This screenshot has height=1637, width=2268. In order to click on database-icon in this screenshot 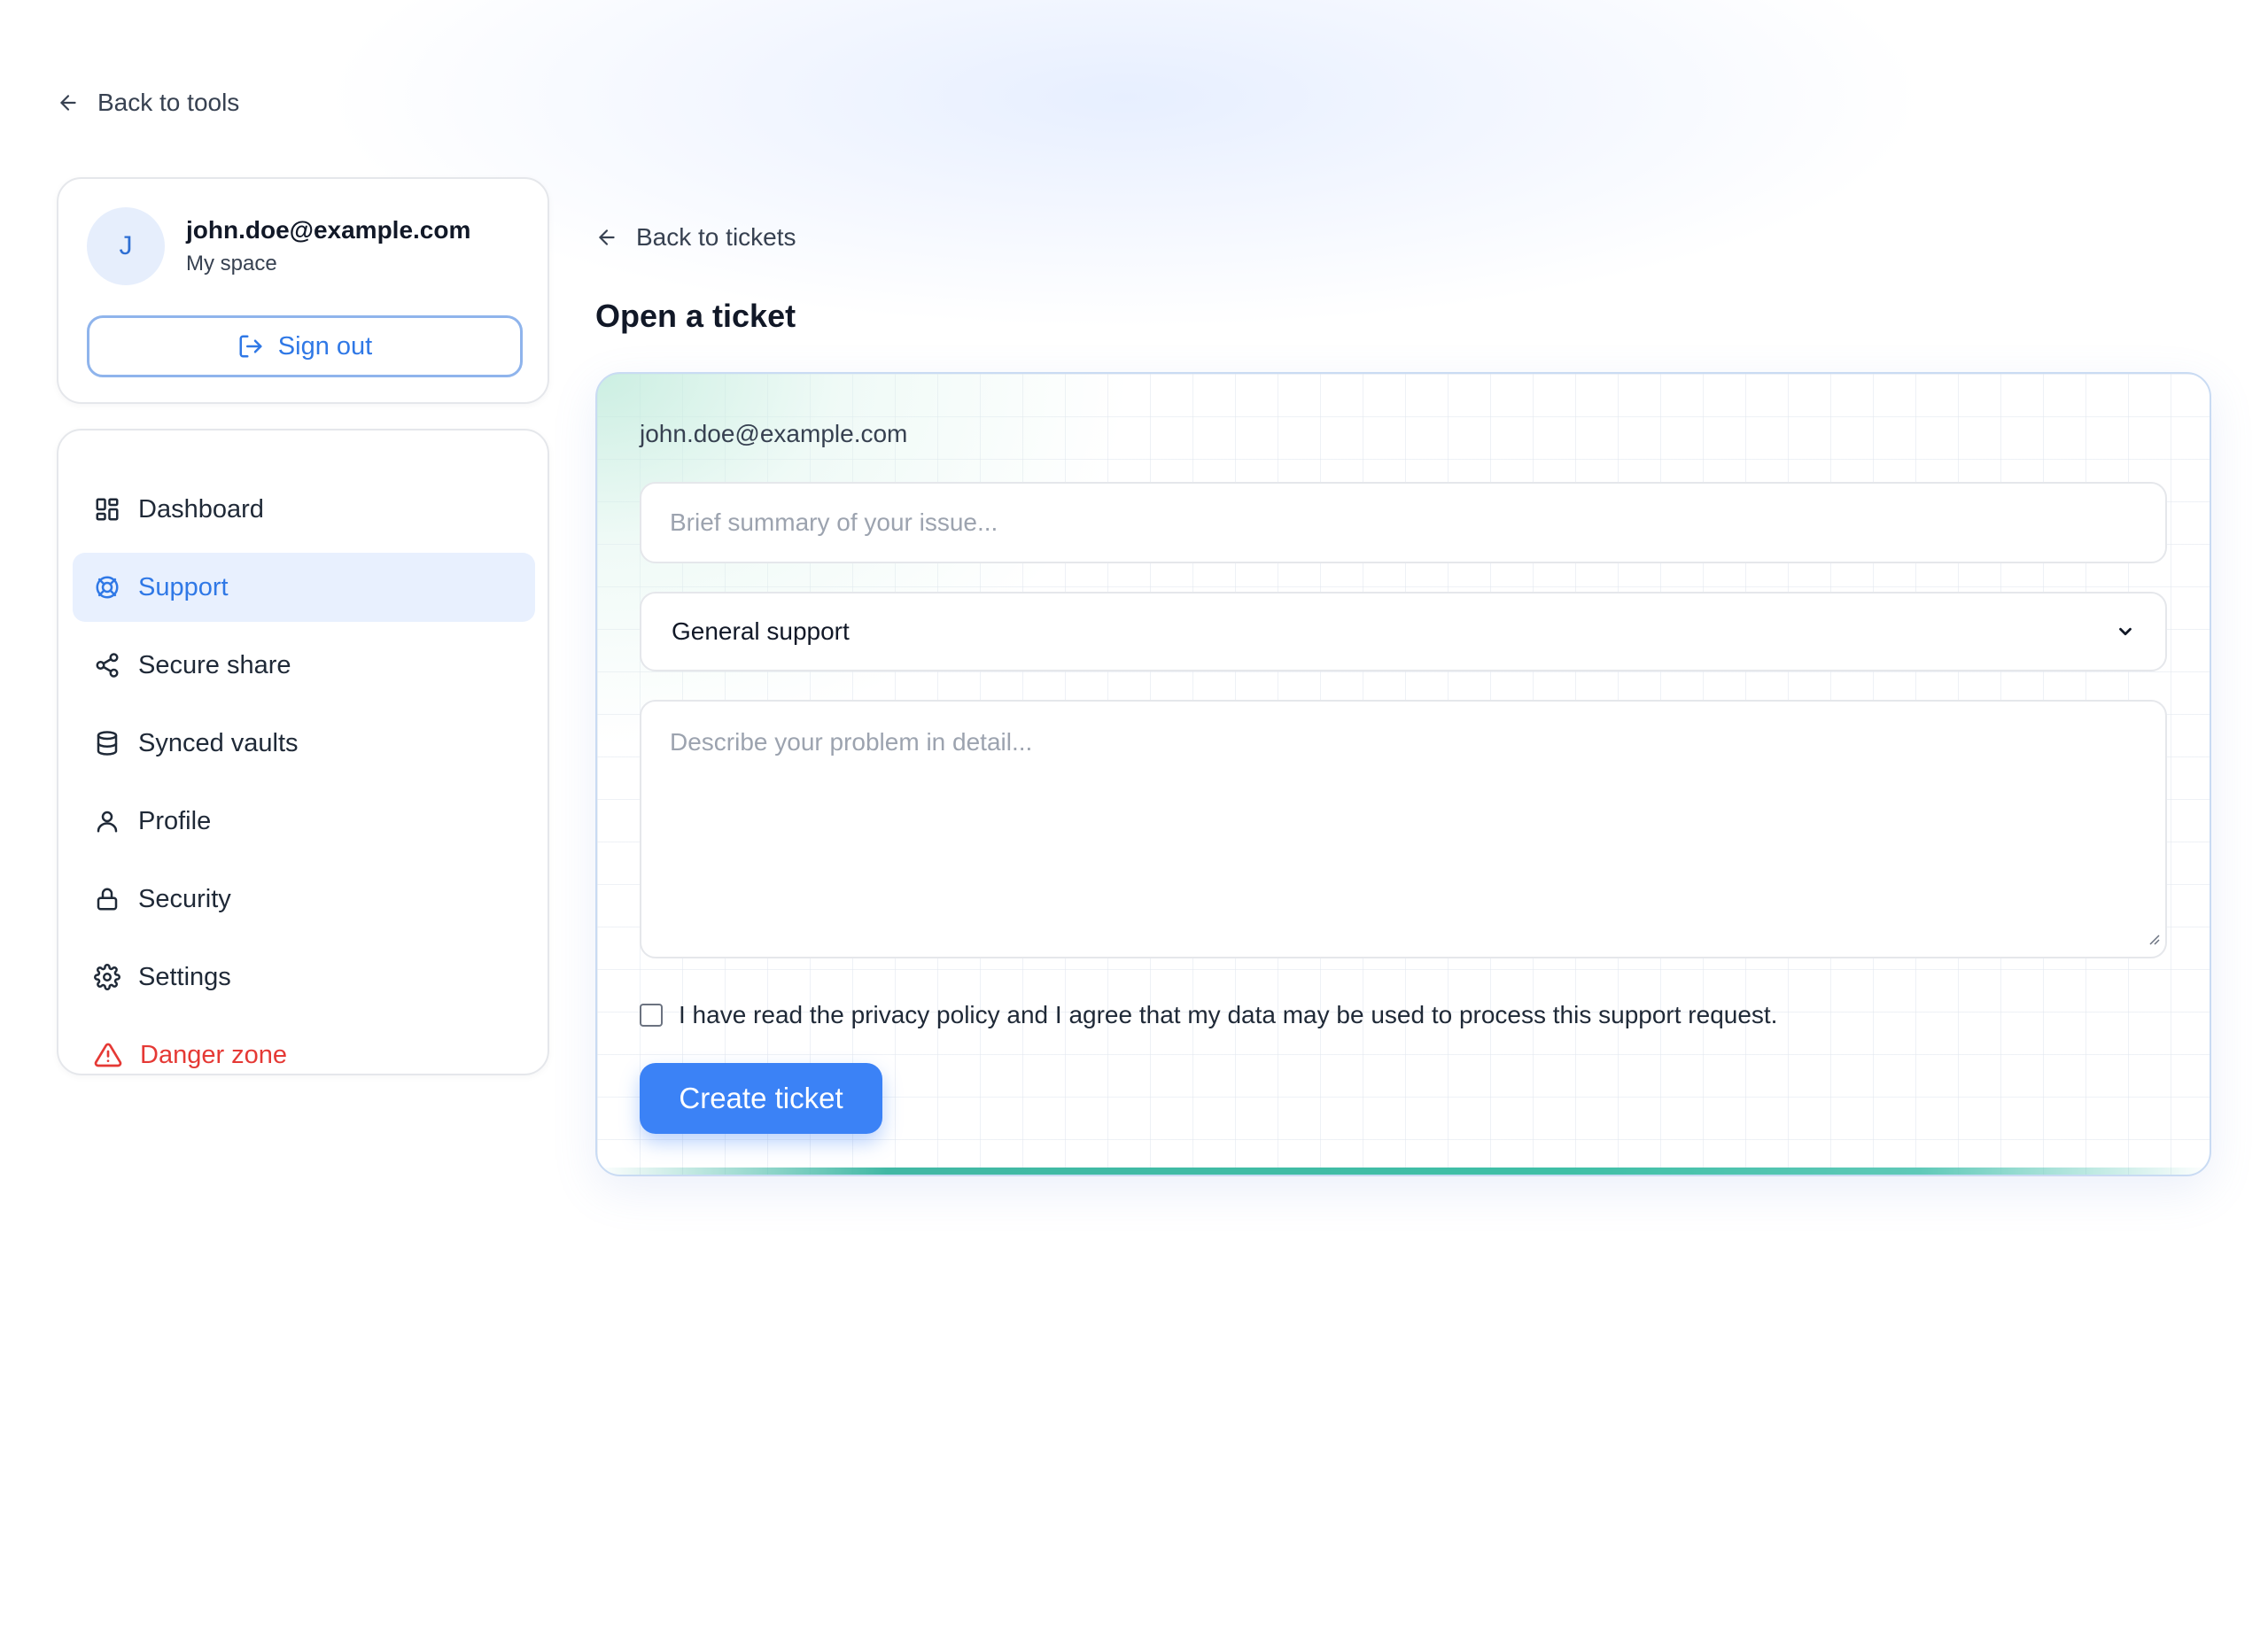, I will do `click(107, 743)`.